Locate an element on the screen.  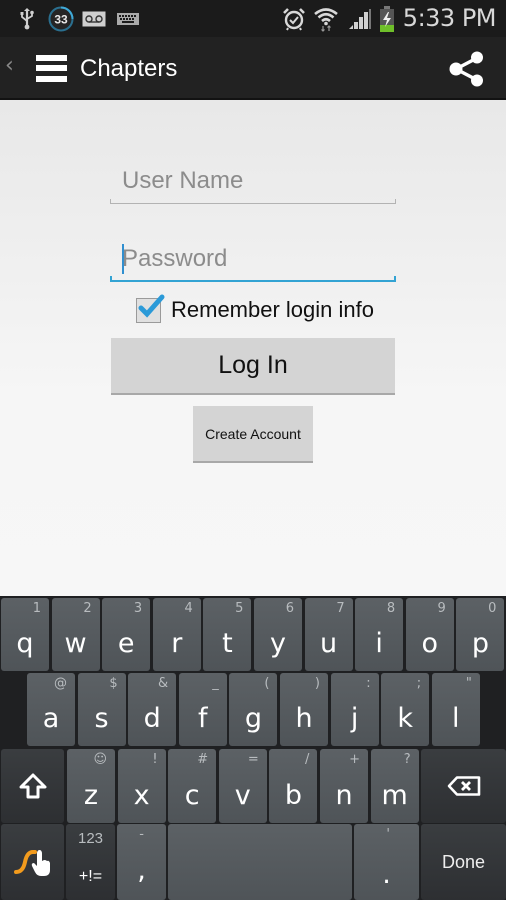
swype-key is located at coordinates (32, 862).